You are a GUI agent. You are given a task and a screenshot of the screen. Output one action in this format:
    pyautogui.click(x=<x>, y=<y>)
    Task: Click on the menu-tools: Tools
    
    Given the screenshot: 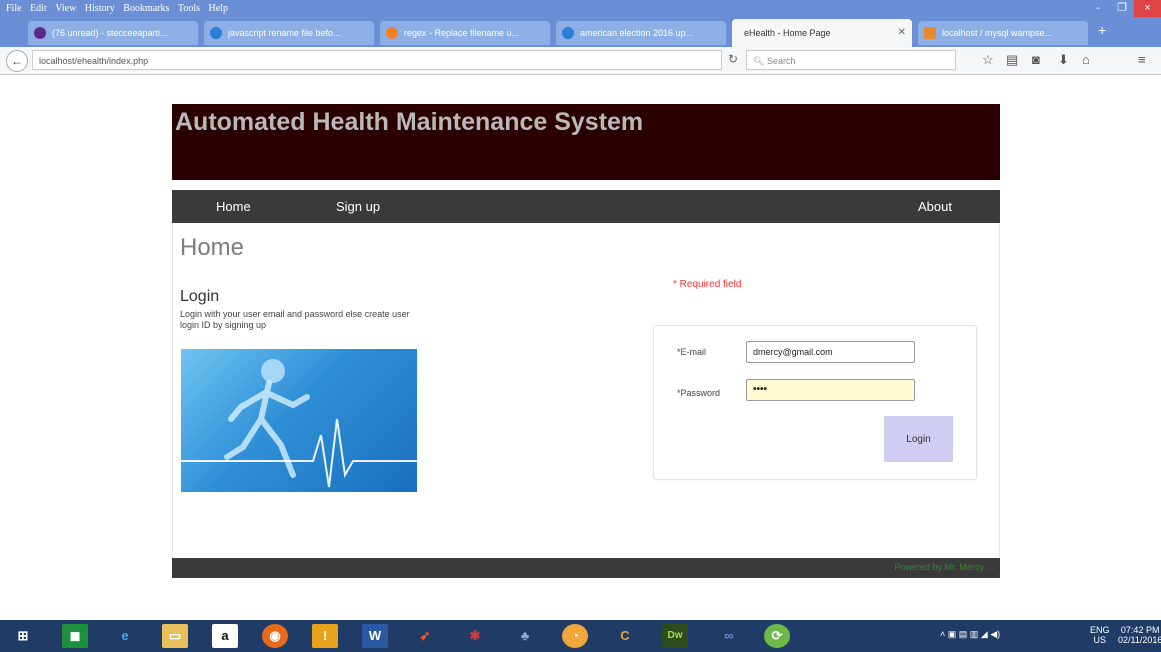 What is the action you would take?
    pyautogui.click(x=189, y=8)
    